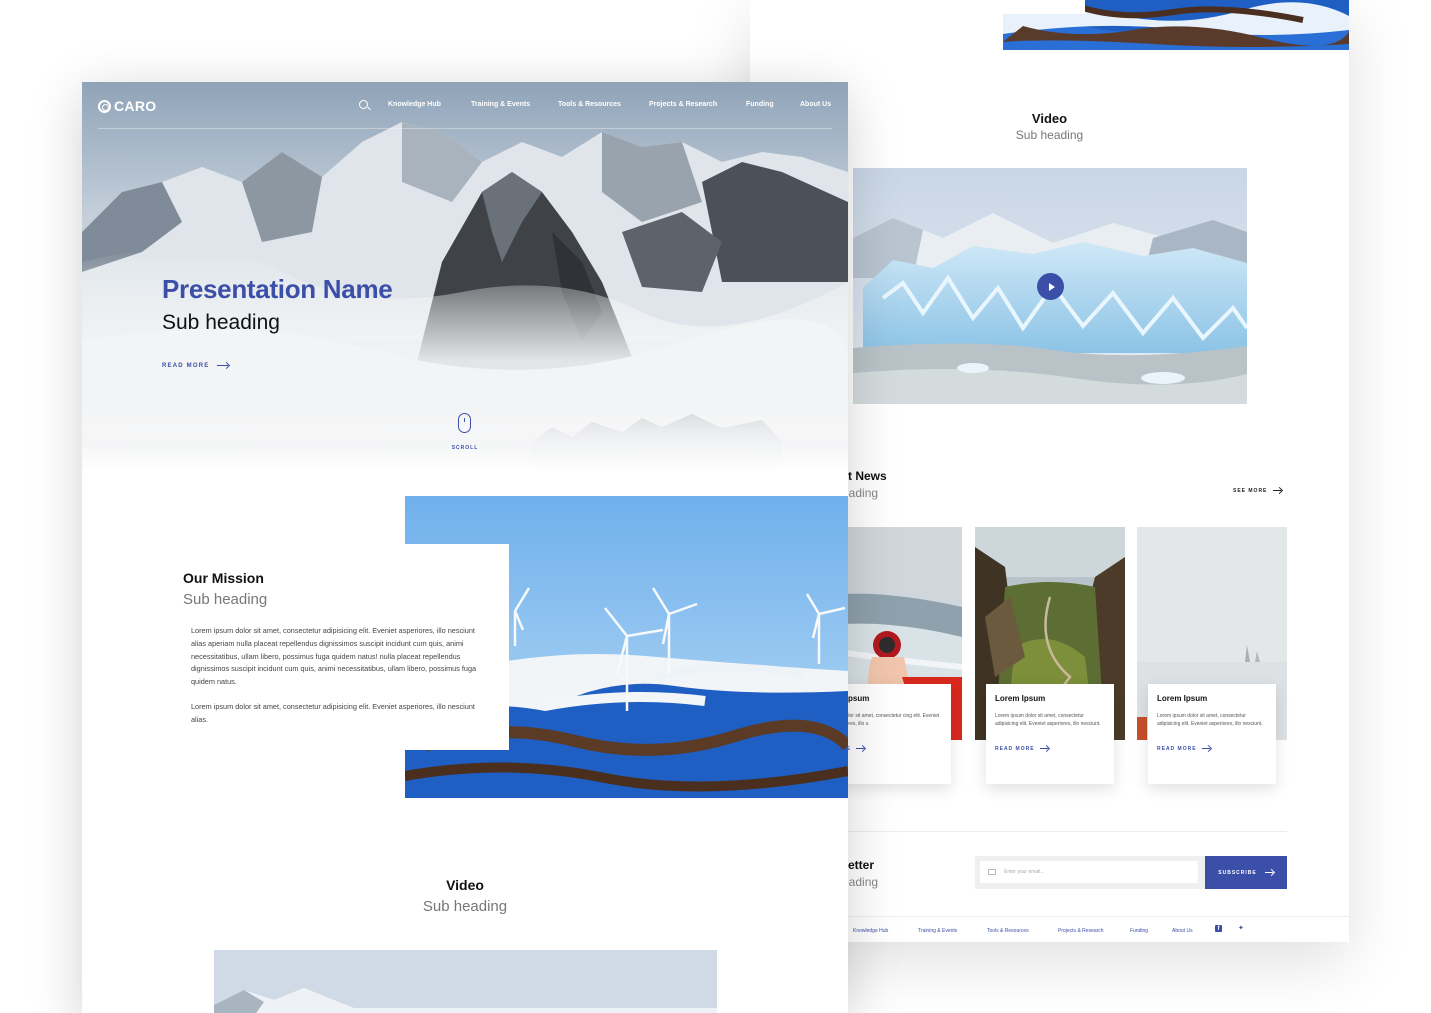 Image resolution: width=1431 pixels, height=1013 pixels. What do you see at coordinates (465, 981) in the screenshot?
I see `video-thumbnail` at bounding box center [465, 981].